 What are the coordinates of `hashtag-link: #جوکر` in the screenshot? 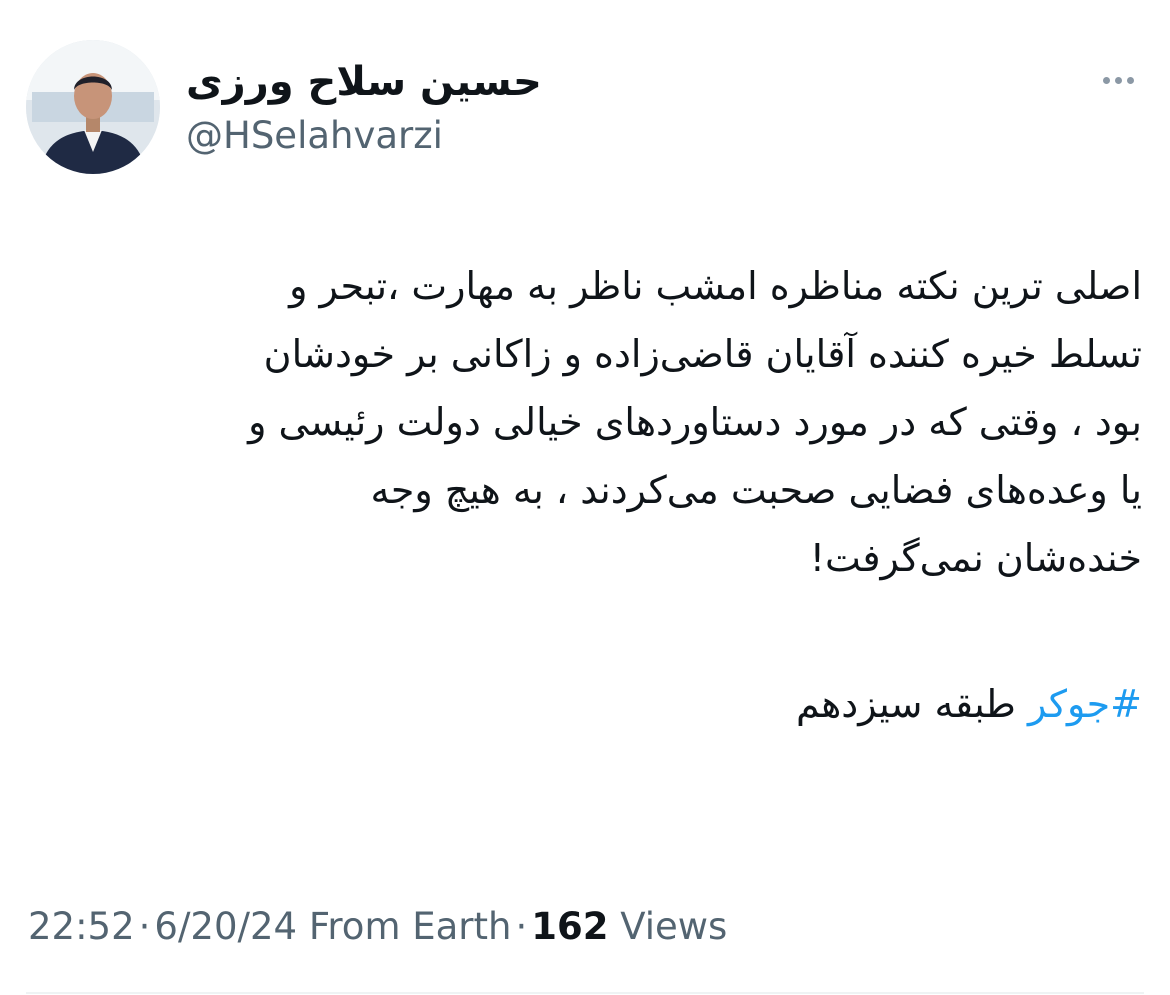 It's located at (1085, 704).